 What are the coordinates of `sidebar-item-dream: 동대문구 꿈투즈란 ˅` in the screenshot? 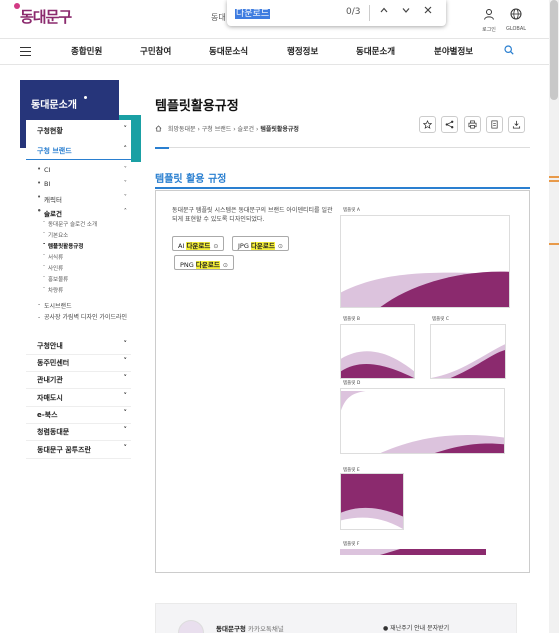 It's located at (78, 449).